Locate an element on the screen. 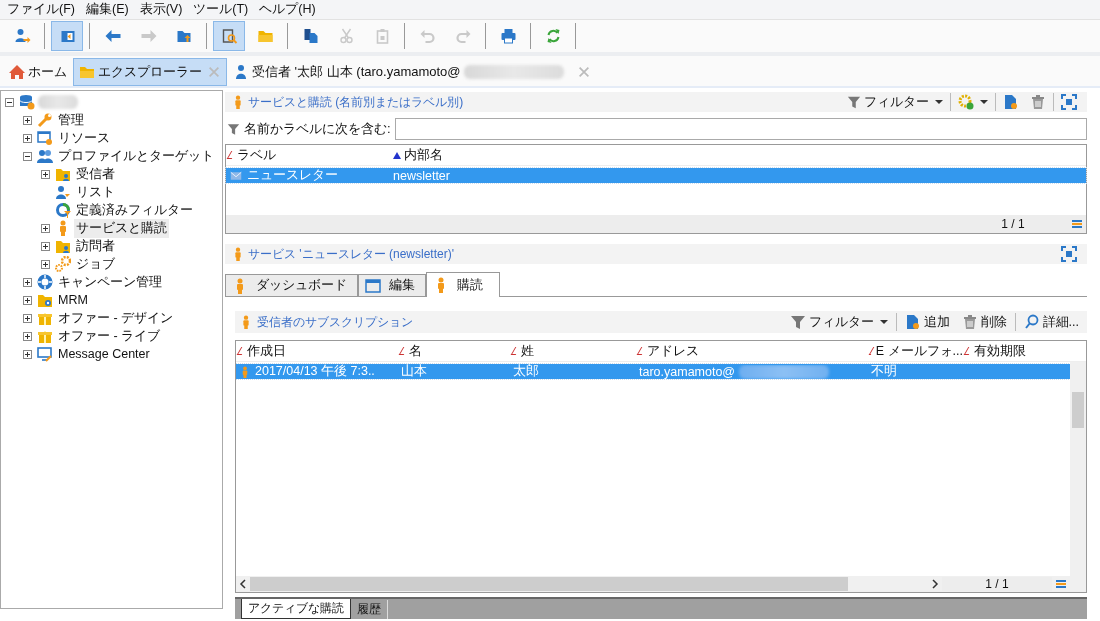 The image size is (1100, 621). tab: 購読 is located at coordinates (463, 284).